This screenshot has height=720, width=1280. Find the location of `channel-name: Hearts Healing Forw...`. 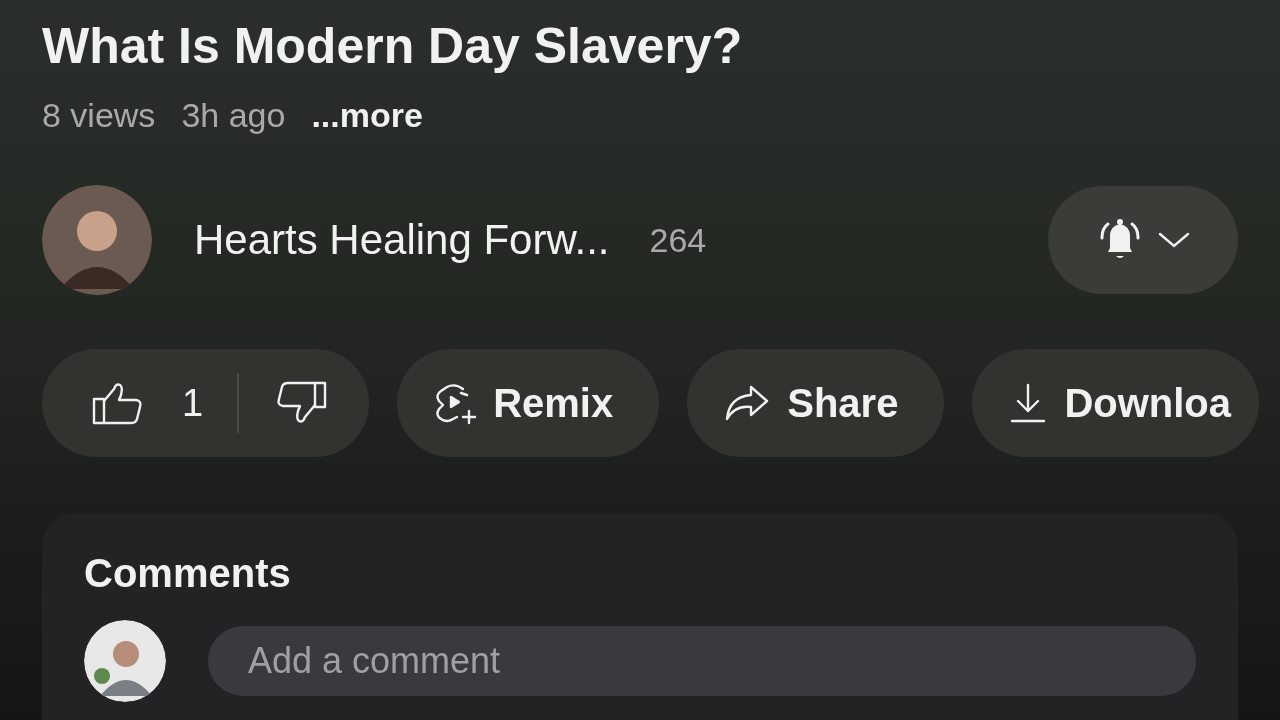

channel-name: Hearts Healing Forw... is located at coordinates (402, 240).